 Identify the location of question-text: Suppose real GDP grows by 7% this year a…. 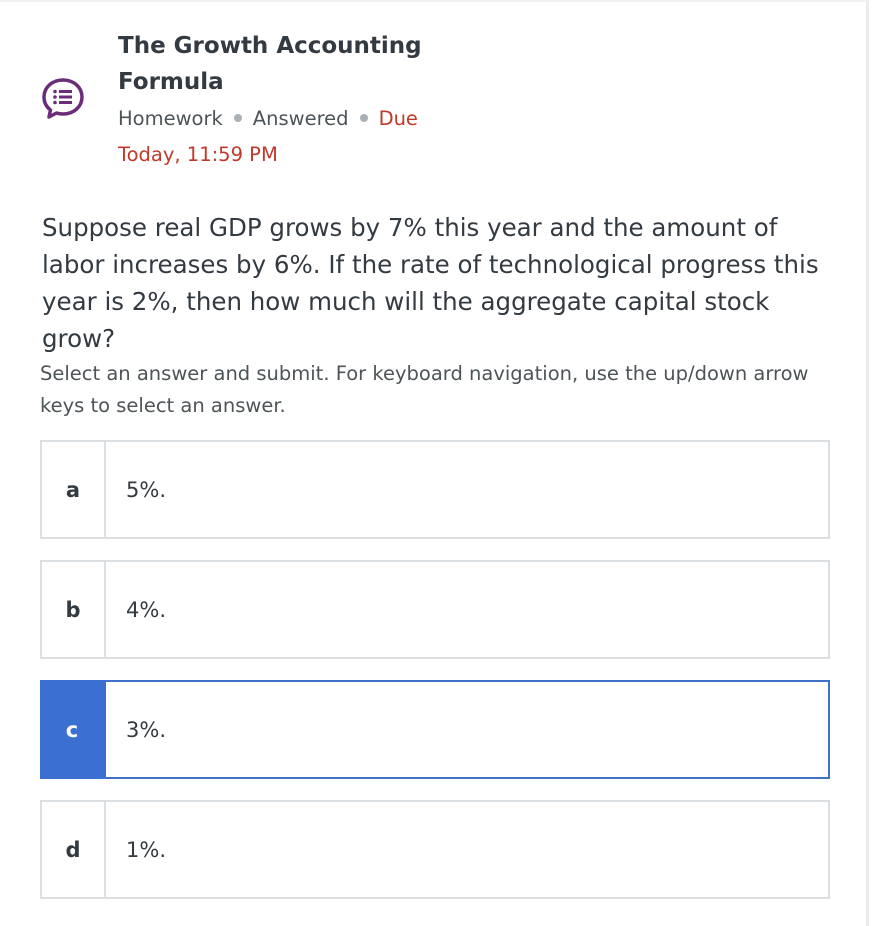
(430, 283).